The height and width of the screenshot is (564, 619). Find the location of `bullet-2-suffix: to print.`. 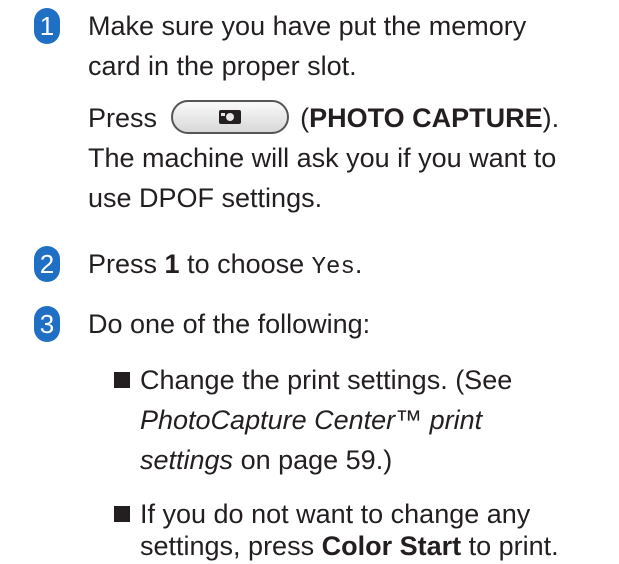

bullet-2-suffix: to print. is located at coordinates (510, 546).